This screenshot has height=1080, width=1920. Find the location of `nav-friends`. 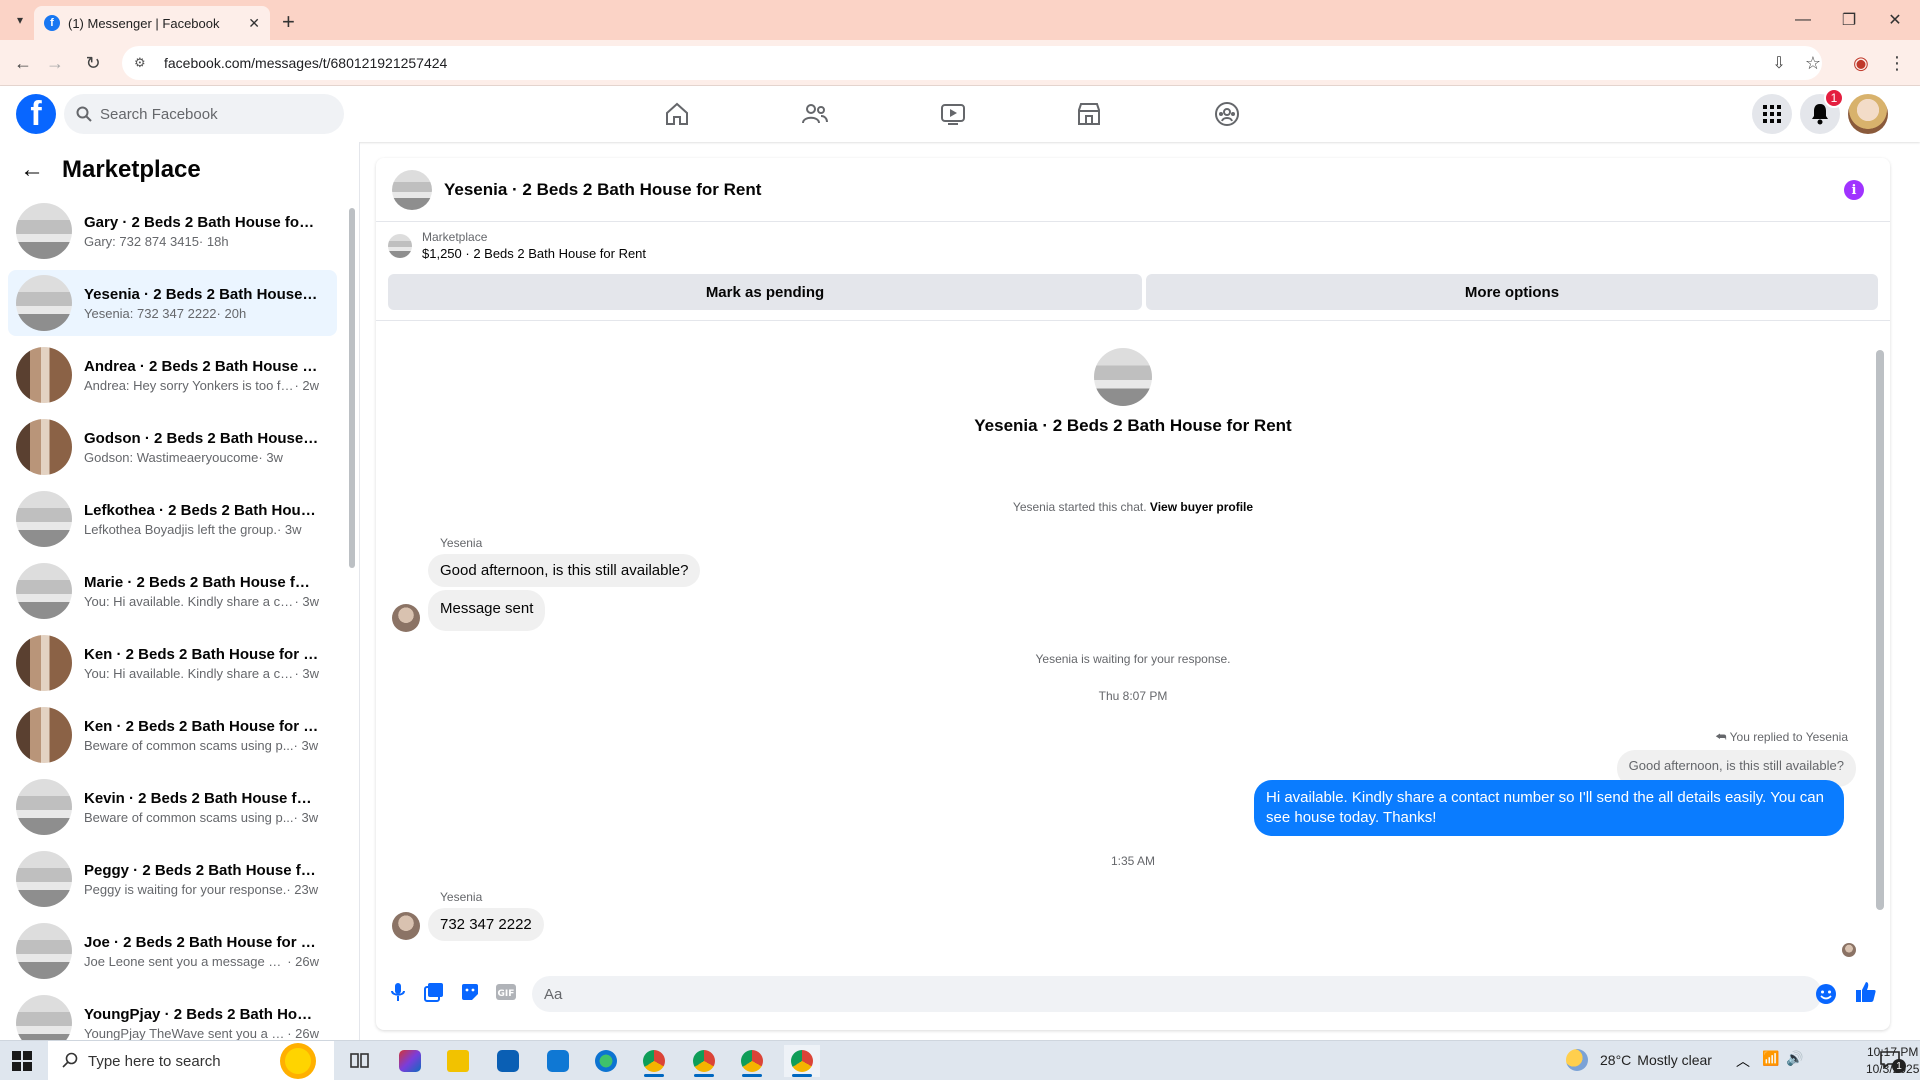

nav-friends is located at coordinates (815, 114).